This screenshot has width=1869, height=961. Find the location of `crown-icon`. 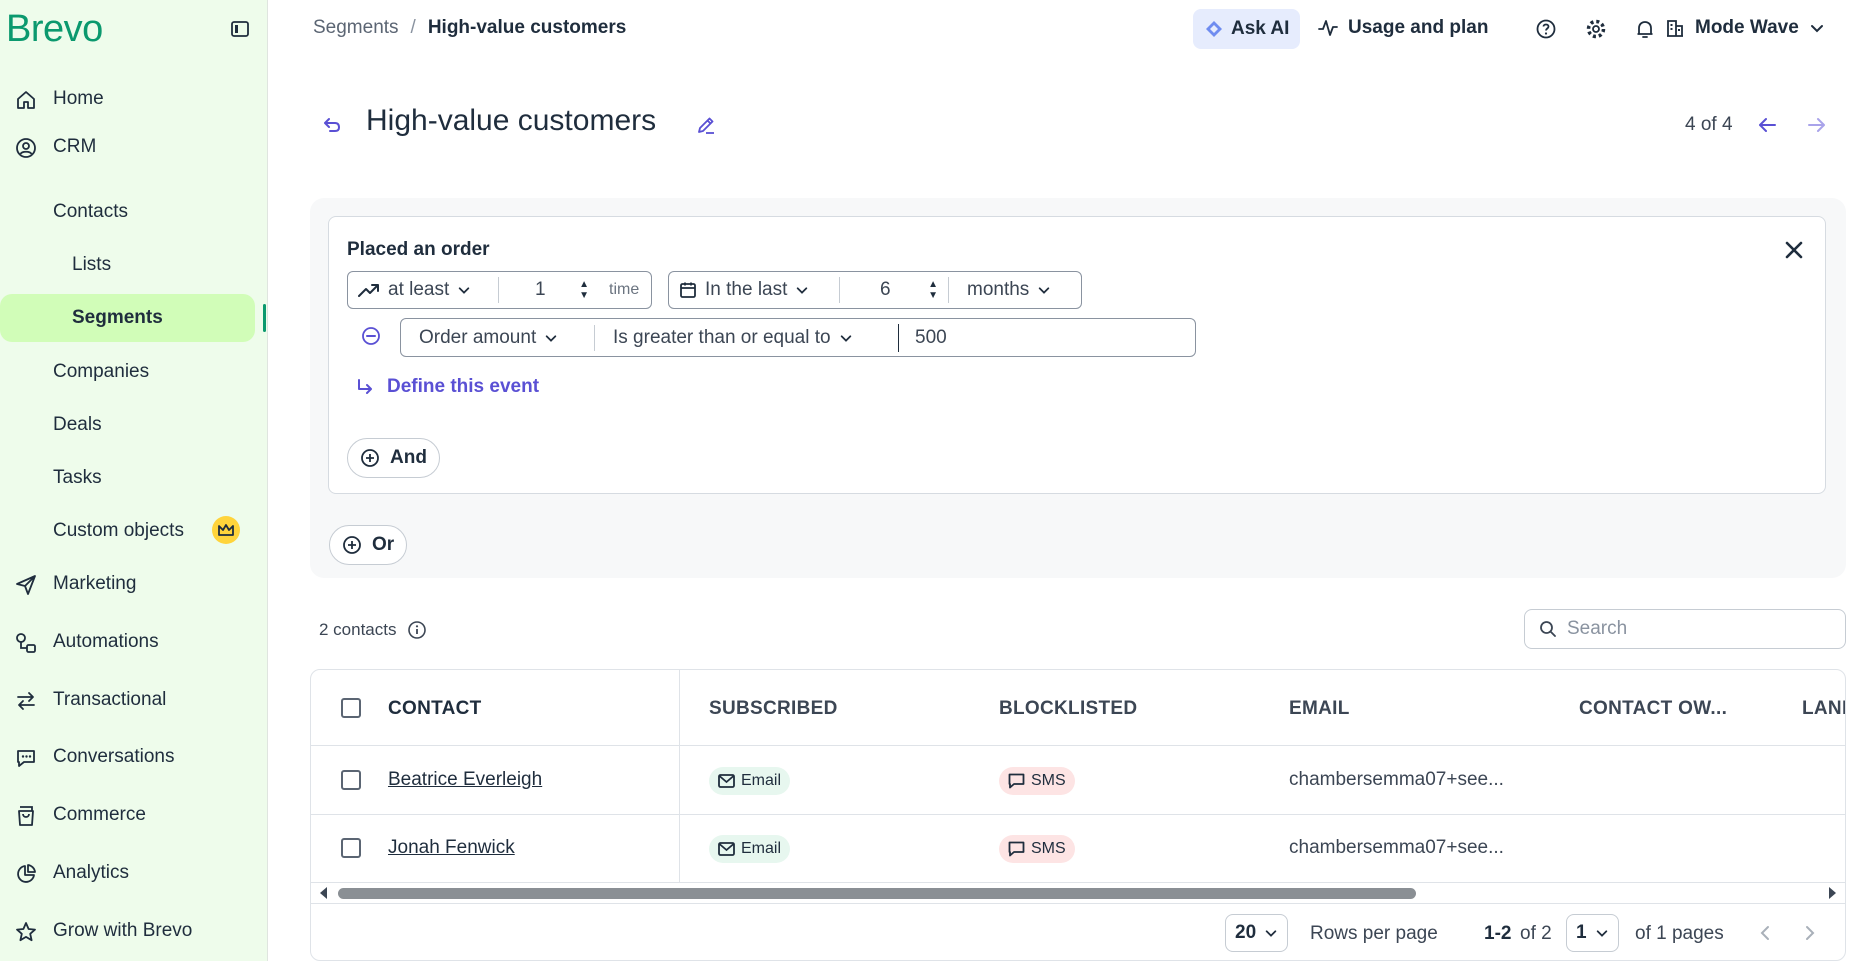

crown-icon is located at coordinates (226, 530).